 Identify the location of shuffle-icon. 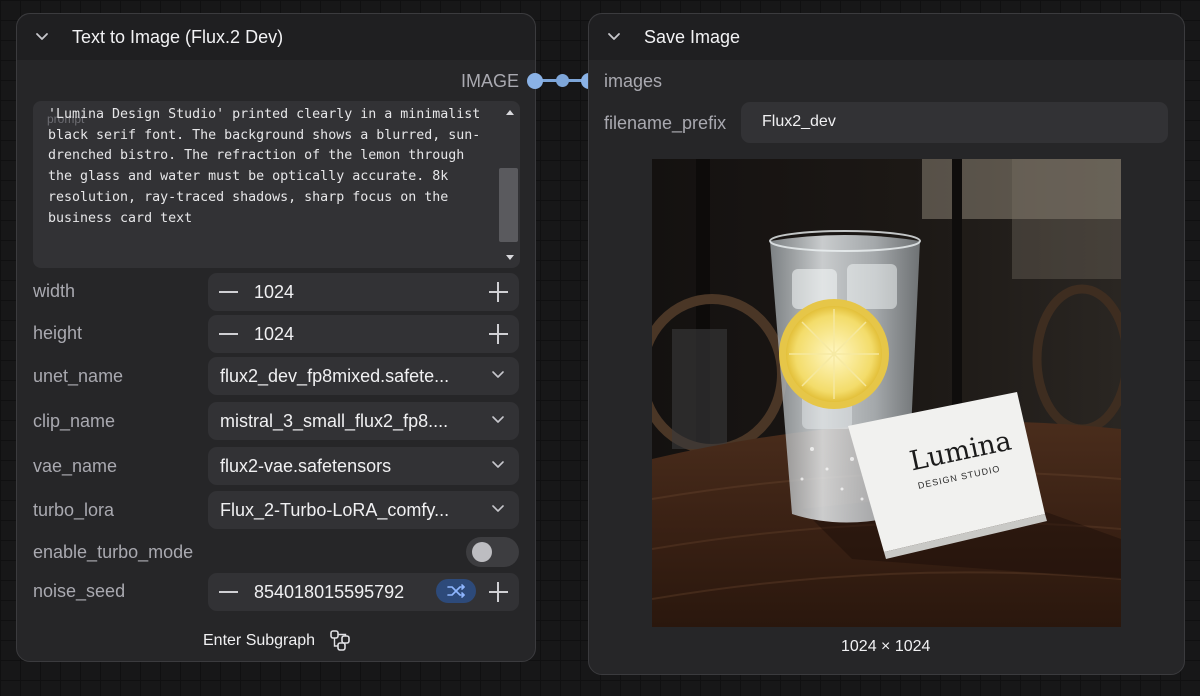
(456, 591).